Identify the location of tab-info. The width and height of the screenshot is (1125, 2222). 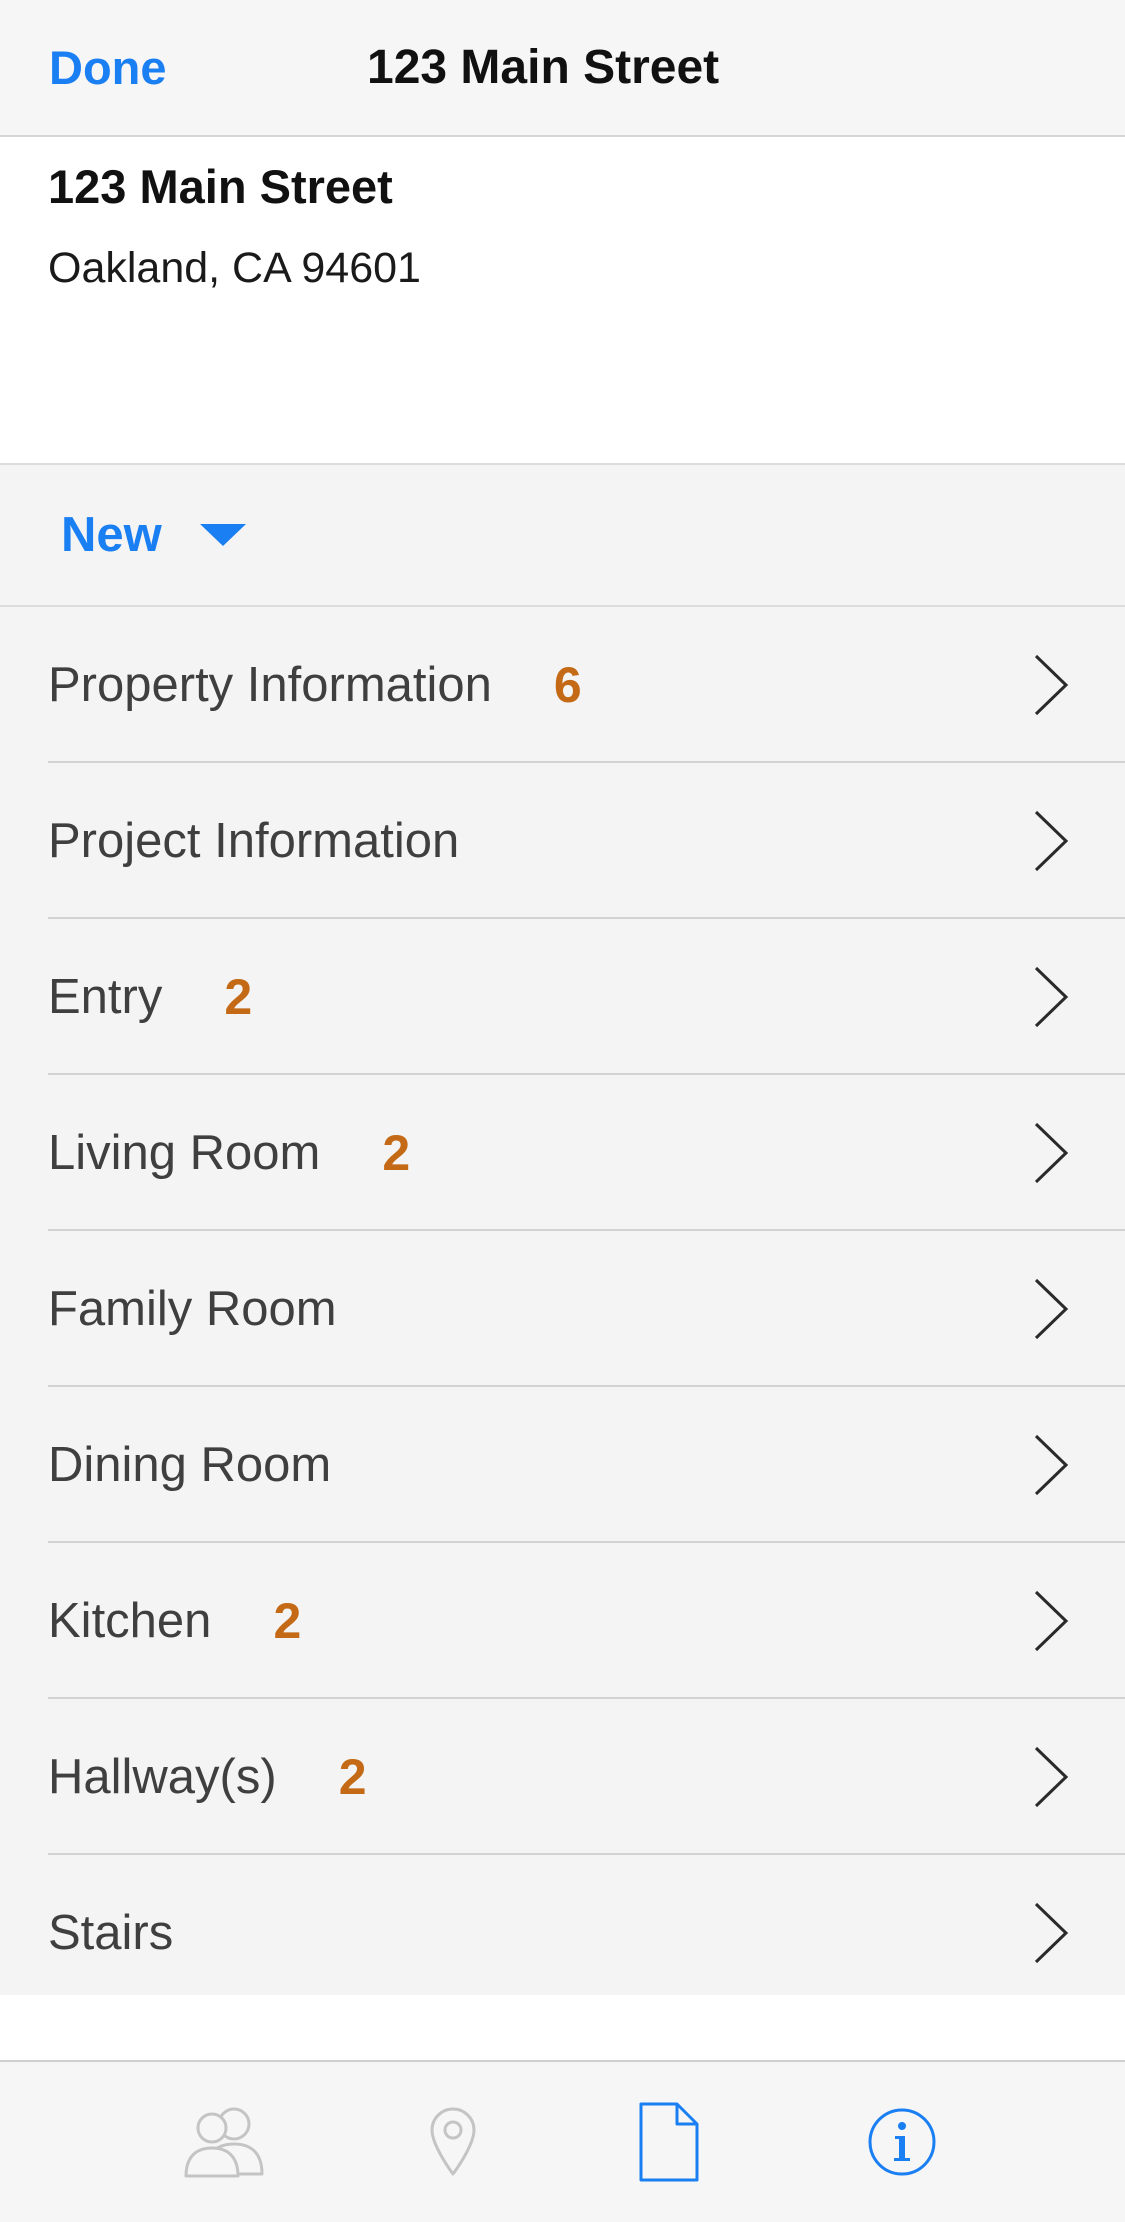
(902, 2142).